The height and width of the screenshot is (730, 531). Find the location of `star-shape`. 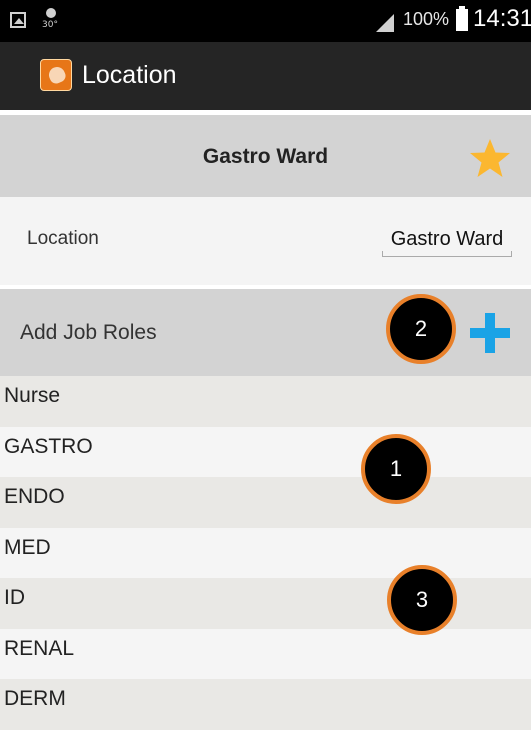

star-shape is located at coordinates (490, 158).